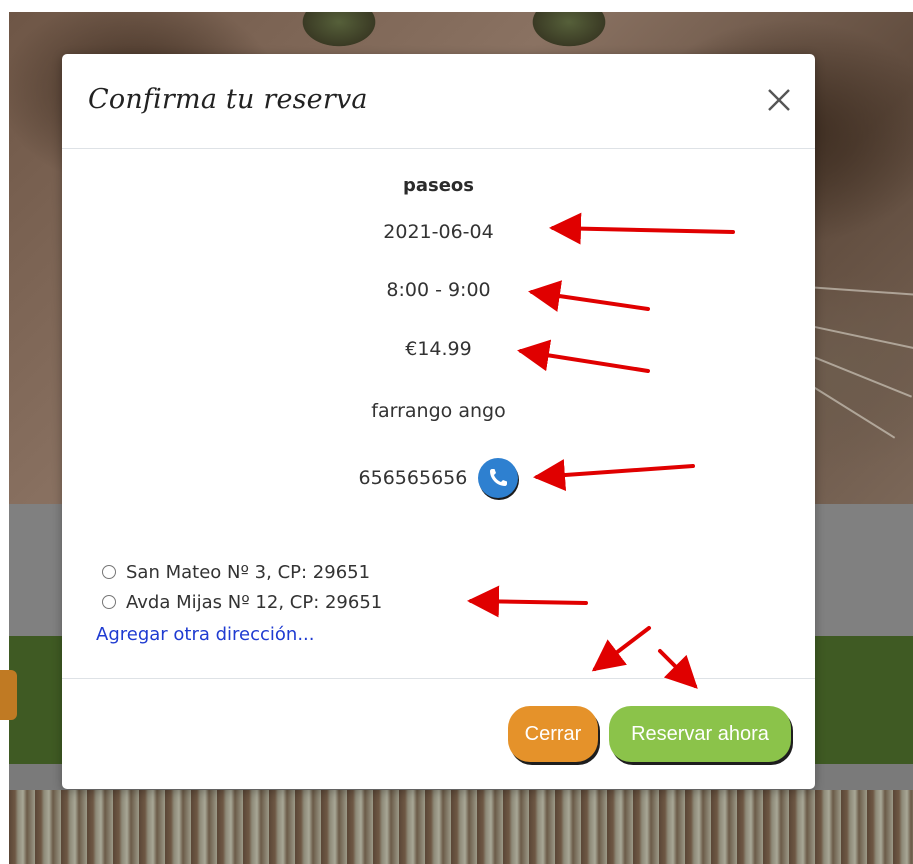  I want to click on modal-footer: Cerrar Reservar ahora, so click(438, 734).